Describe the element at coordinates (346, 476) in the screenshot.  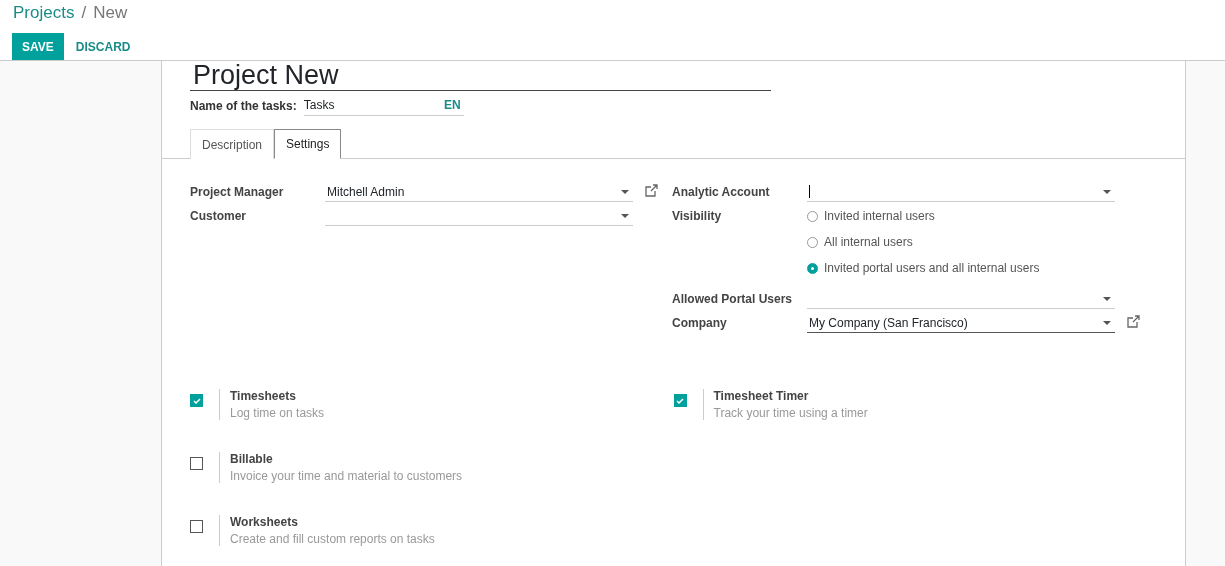
I see `setting-description: Invoice your time and material to customers` at that location.